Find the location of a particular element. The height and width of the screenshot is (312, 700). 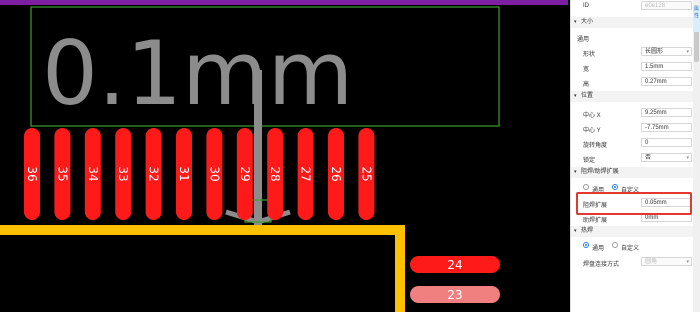

pad-number-label: 26 is located at coordinates (336, 173).